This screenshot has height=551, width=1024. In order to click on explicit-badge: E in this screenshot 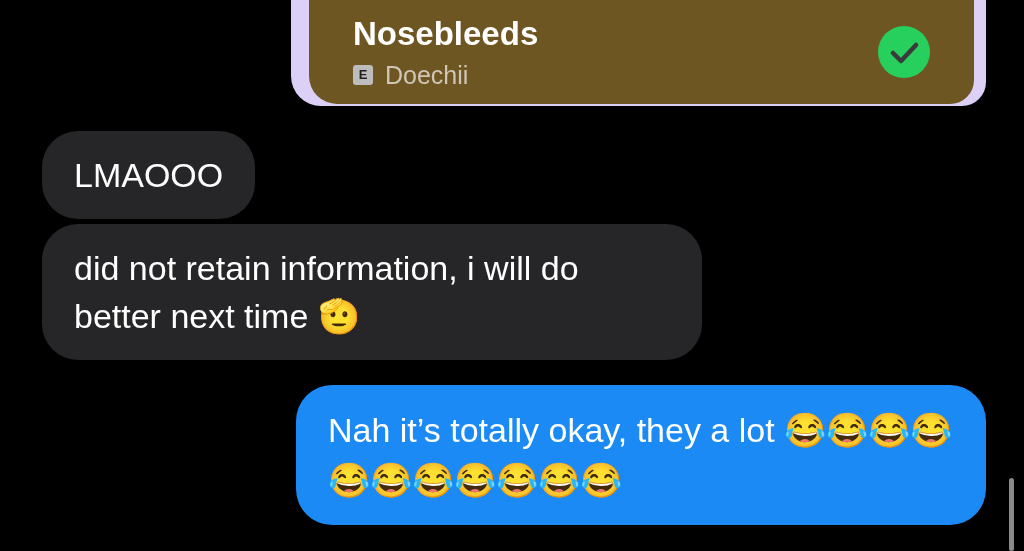, I will do `click(363, 75)`.